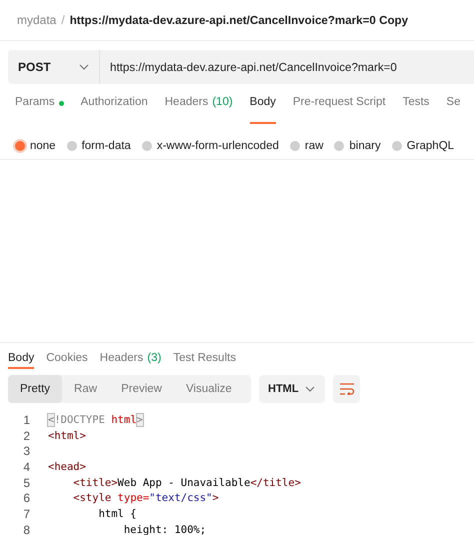  Describe the element at coordinates (95, 420) in the screenshot. I see `code-line: <!DOCTYPE html>` at that location.